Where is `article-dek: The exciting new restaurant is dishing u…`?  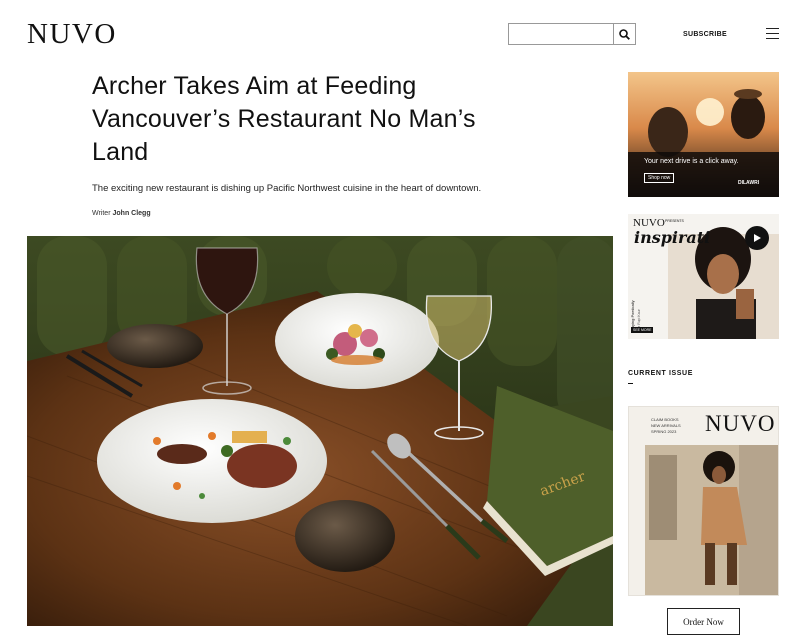 article-dek: The exciting new restaurant is dishing u… is located at coordinates (287, 188).